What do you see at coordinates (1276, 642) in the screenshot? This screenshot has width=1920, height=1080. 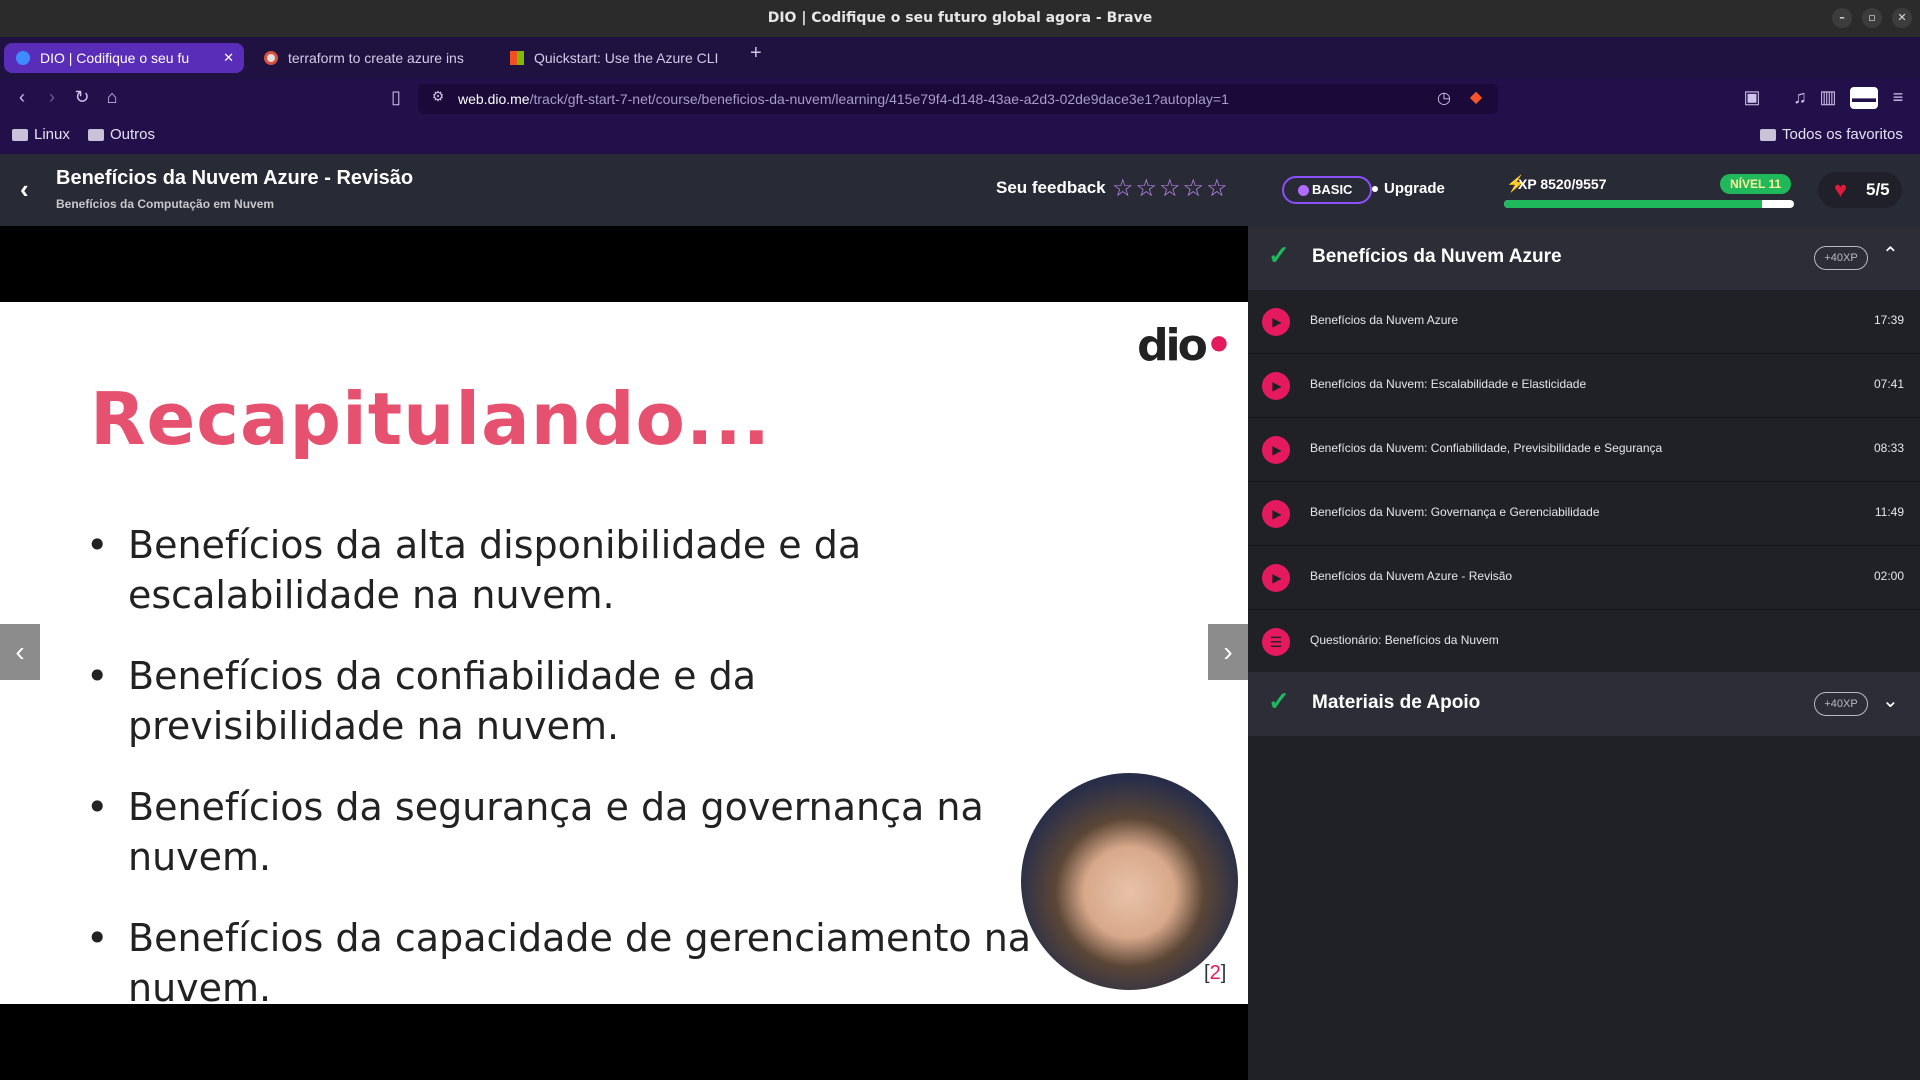 I see `list-icon: ☰` at bounding box center [1276, 642].